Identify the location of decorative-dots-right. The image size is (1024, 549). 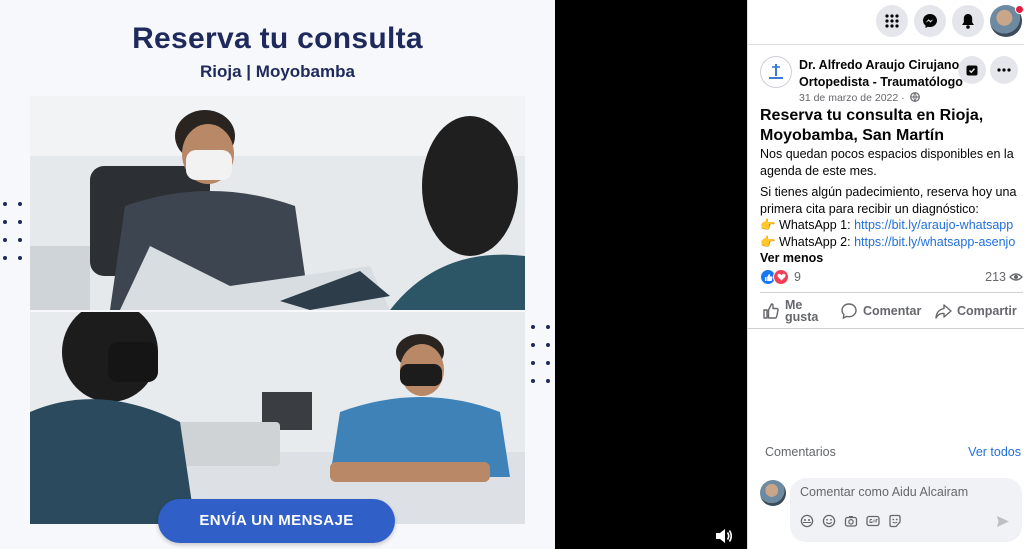
(540, 354).